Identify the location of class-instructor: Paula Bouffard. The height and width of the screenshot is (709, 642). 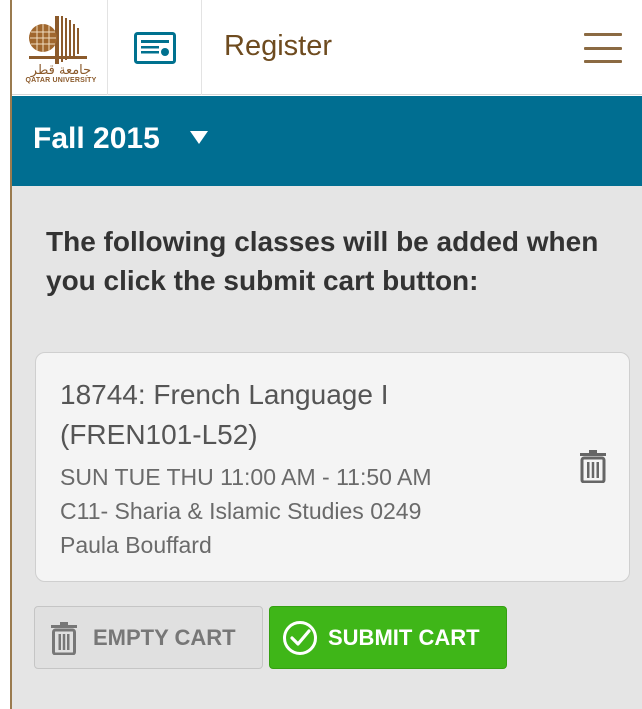
(136, 545).